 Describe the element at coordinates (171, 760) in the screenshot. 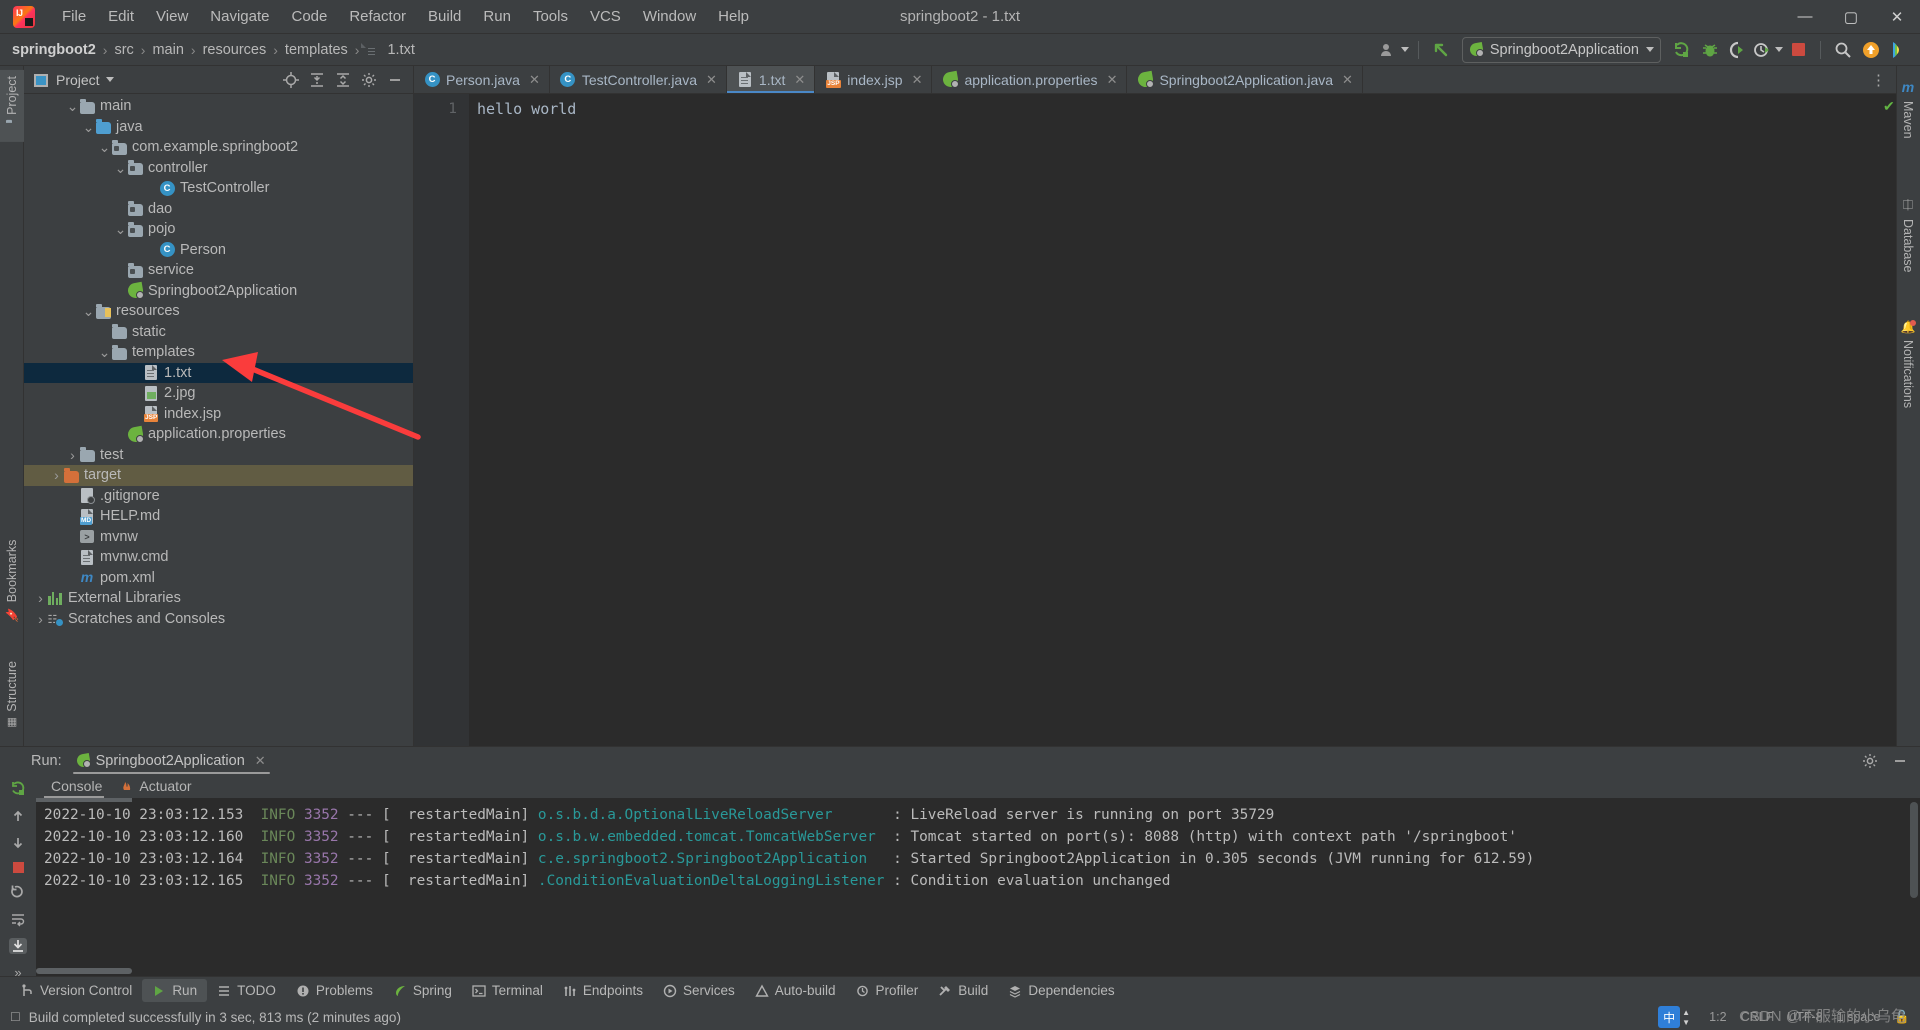

I see `run-config-tab: Springboot2Application ✕` at that location.